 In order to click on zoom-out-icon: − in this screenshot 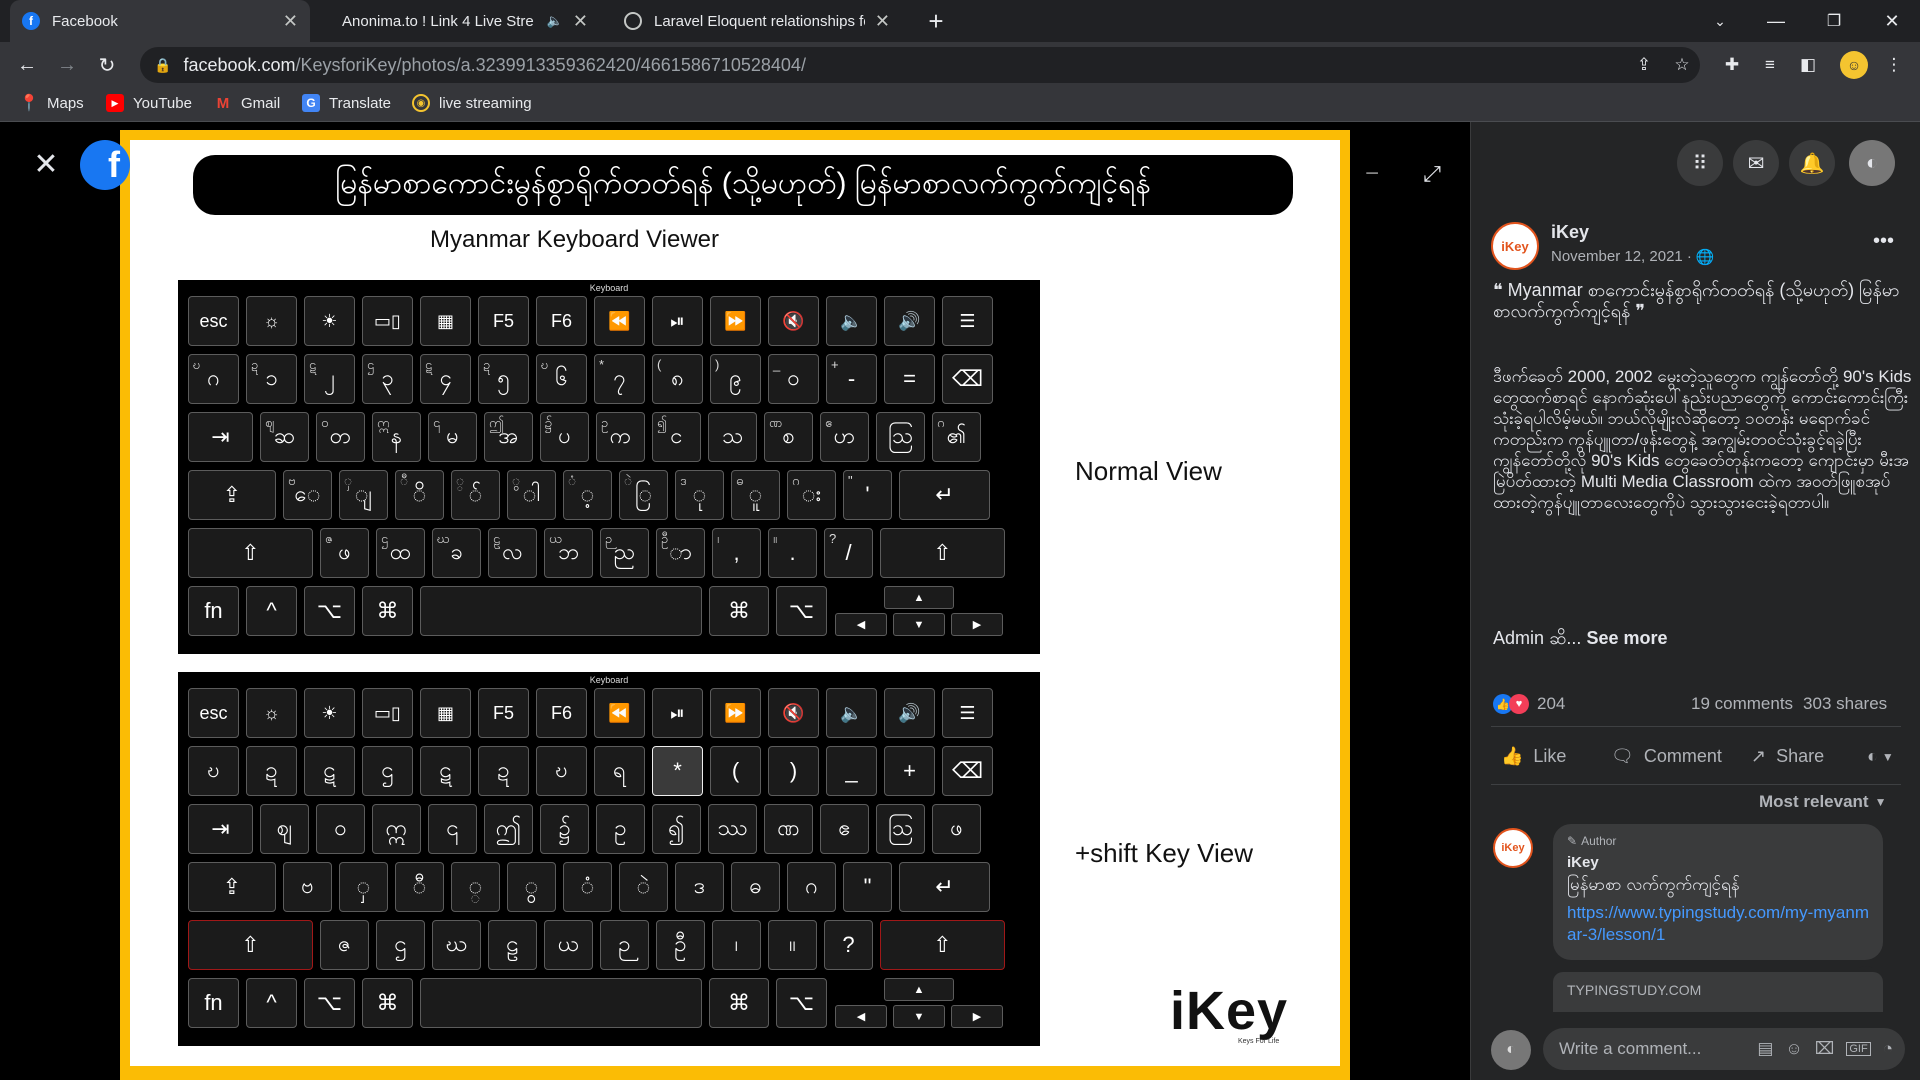, I will do `click(1372, 174)`.